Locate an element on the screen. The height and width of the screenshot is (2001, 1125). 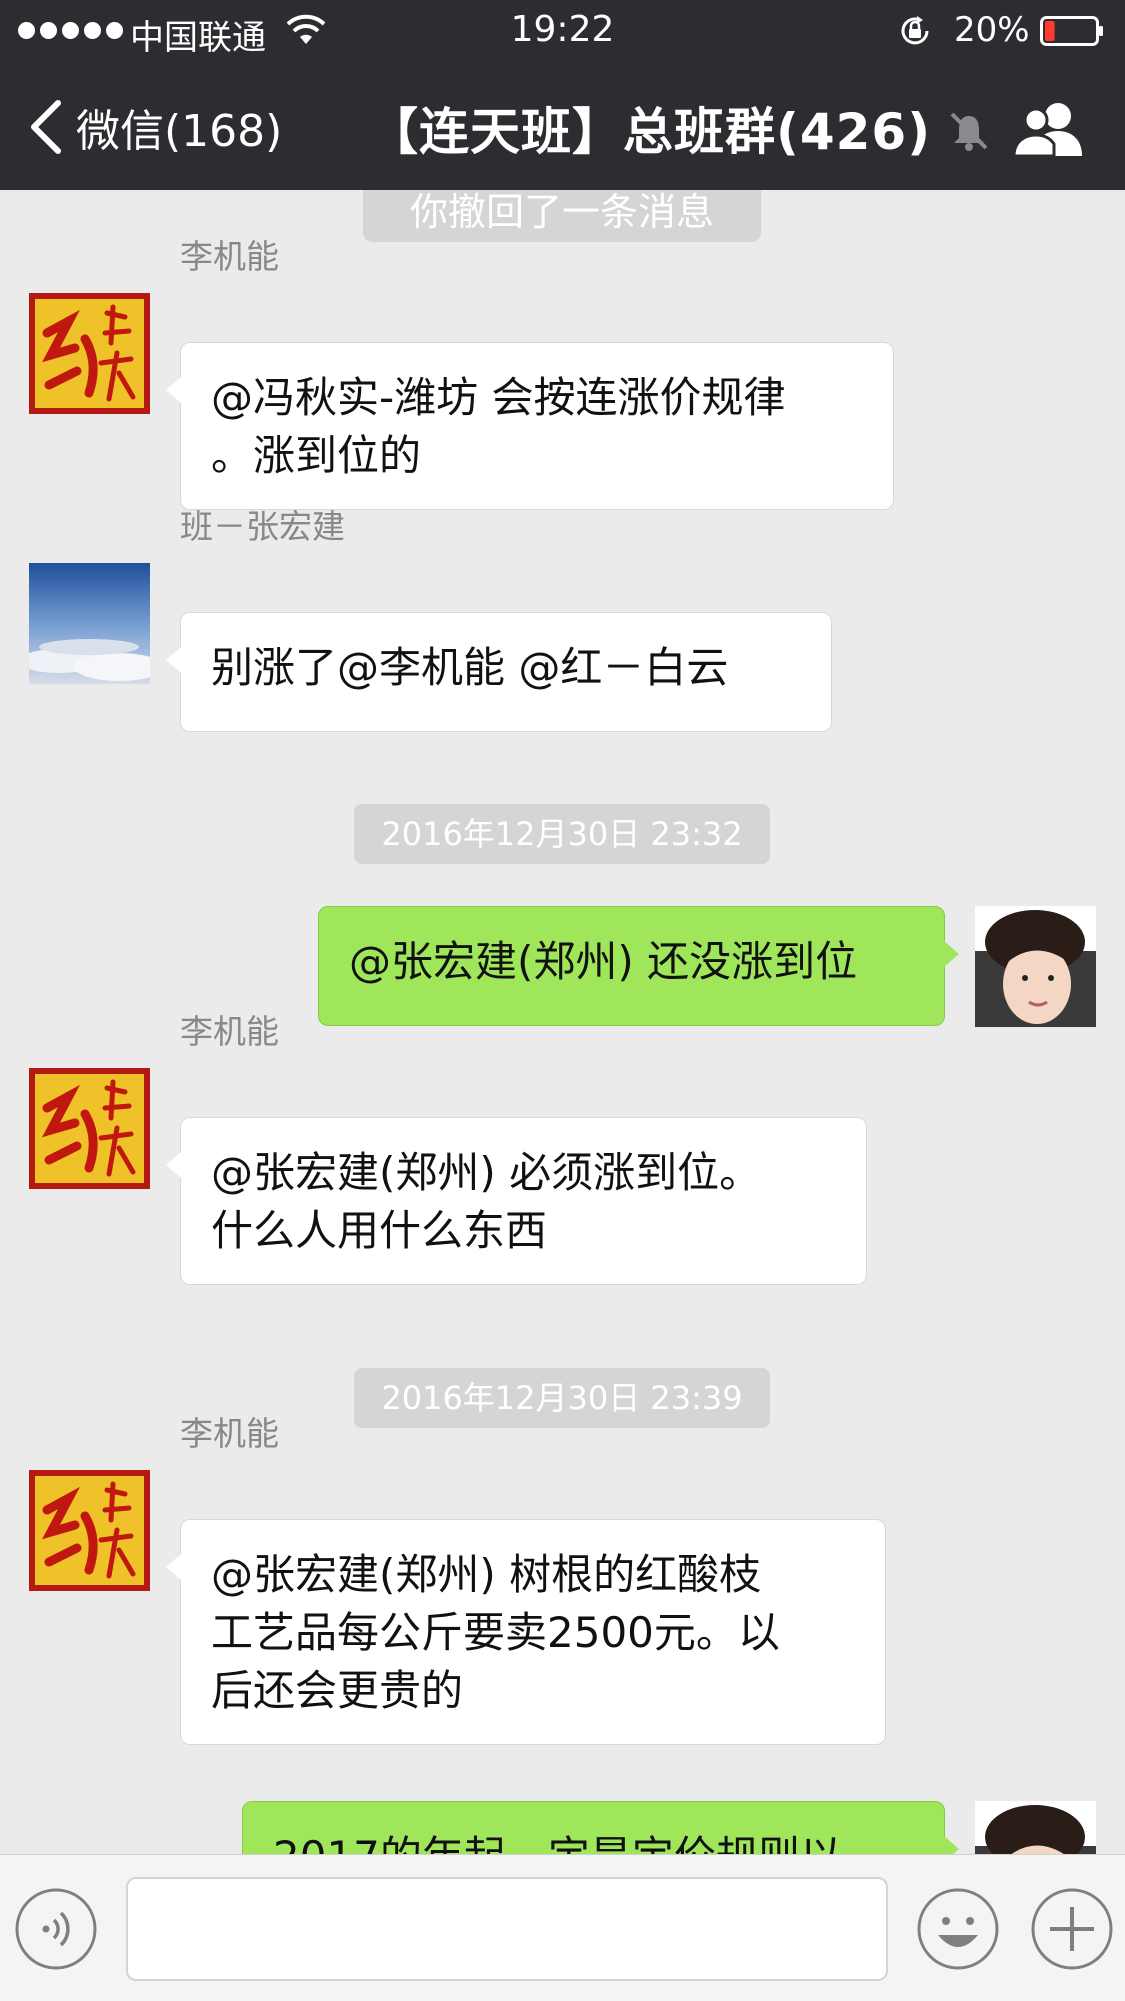
back-button: 微信(168) is located at coordinates (154, 127).